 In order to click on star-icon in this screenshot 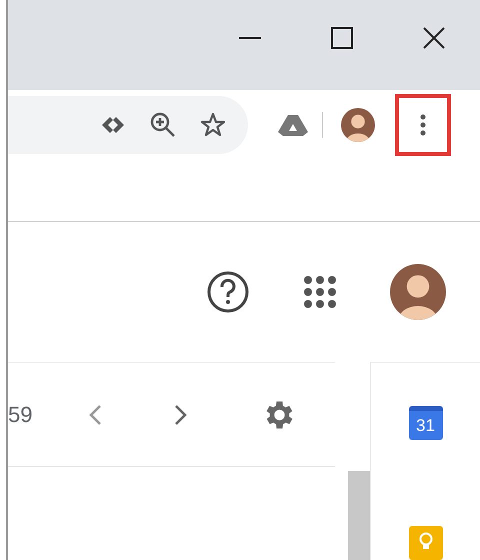, I will do `click(213, 125)`.